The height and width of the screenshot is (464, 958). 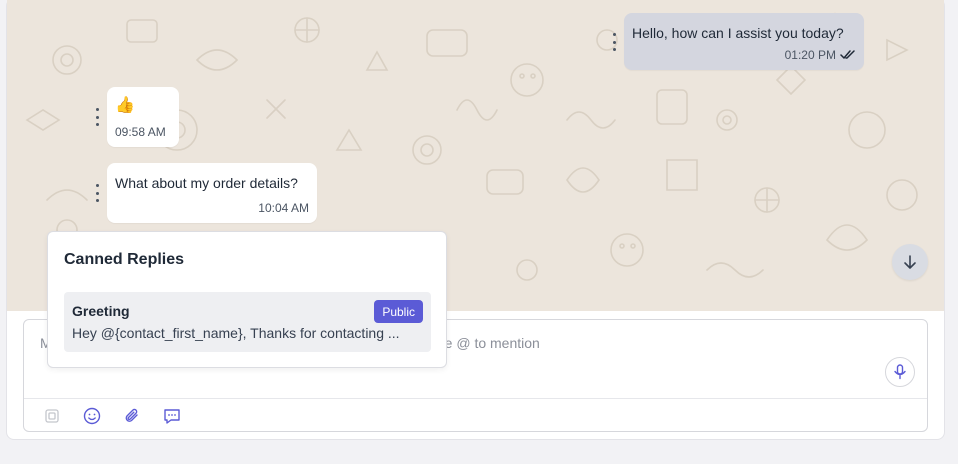 I want to click on microphone-icon, so click(x=900, y=372).